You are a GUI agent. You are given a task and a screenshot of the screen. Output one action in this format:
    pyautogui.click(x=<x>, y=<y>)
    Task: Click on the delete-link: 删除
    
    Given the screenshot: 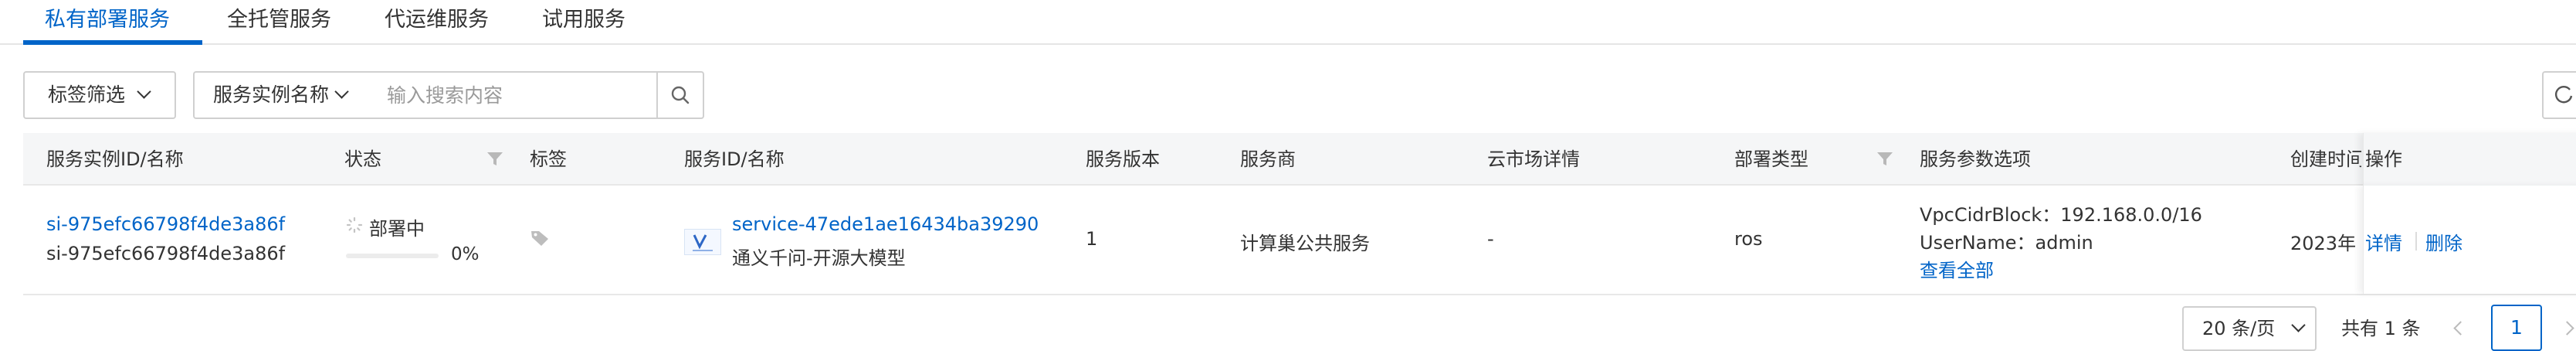 What is the action you would take?
    pyautogui.click(x=2443, y=241)
    